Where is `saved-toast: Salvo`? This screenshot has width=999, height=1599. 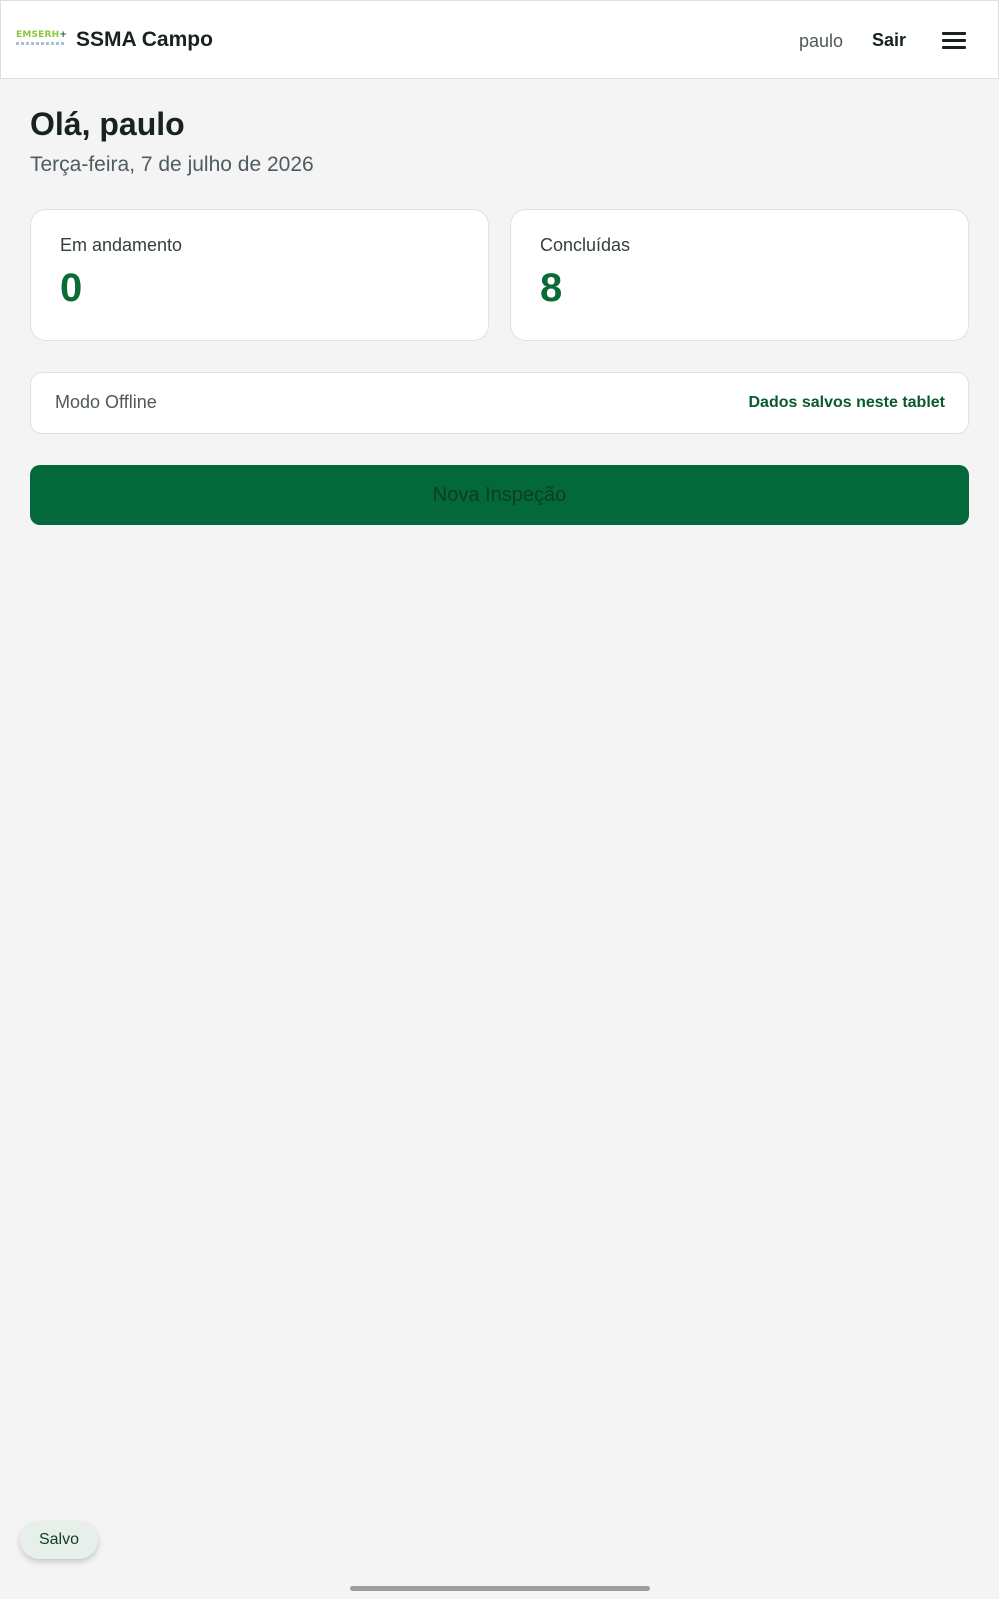 saved-toast: Salvo is located at coordinates (59, 1540).